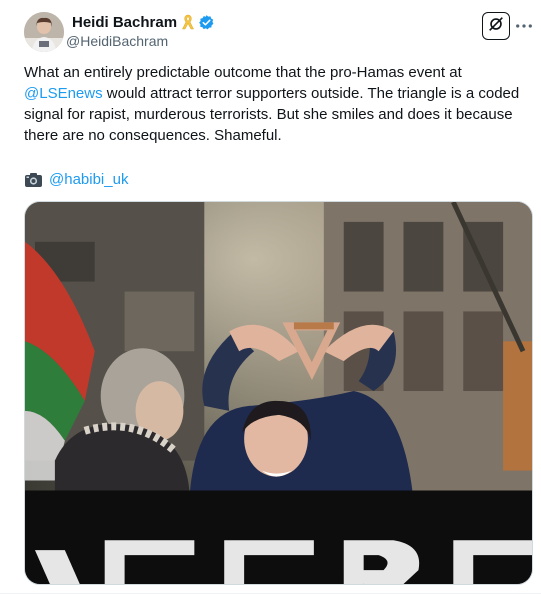  I want to click on user-handle: @HeidiBachram, so click(117, 41).